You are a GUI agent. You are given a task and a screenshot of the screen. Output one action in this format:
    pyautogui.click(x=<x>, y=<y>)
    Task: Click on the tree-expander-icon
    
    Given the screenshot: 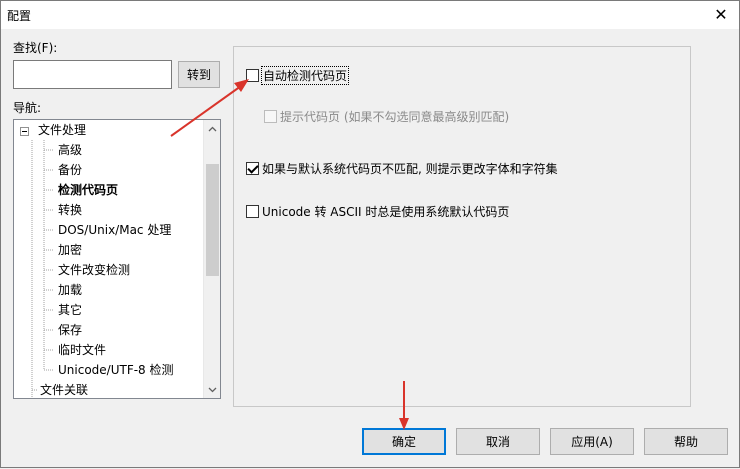 What is the action you would take?
    pyautogui.click(x=24, y=131)
    